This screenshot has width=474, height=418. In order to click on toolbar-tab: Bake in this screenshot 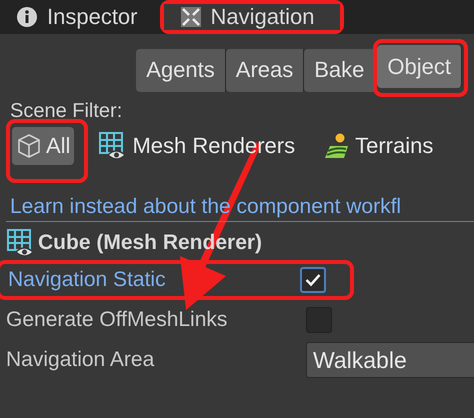, I will do `click(340, 70)`.